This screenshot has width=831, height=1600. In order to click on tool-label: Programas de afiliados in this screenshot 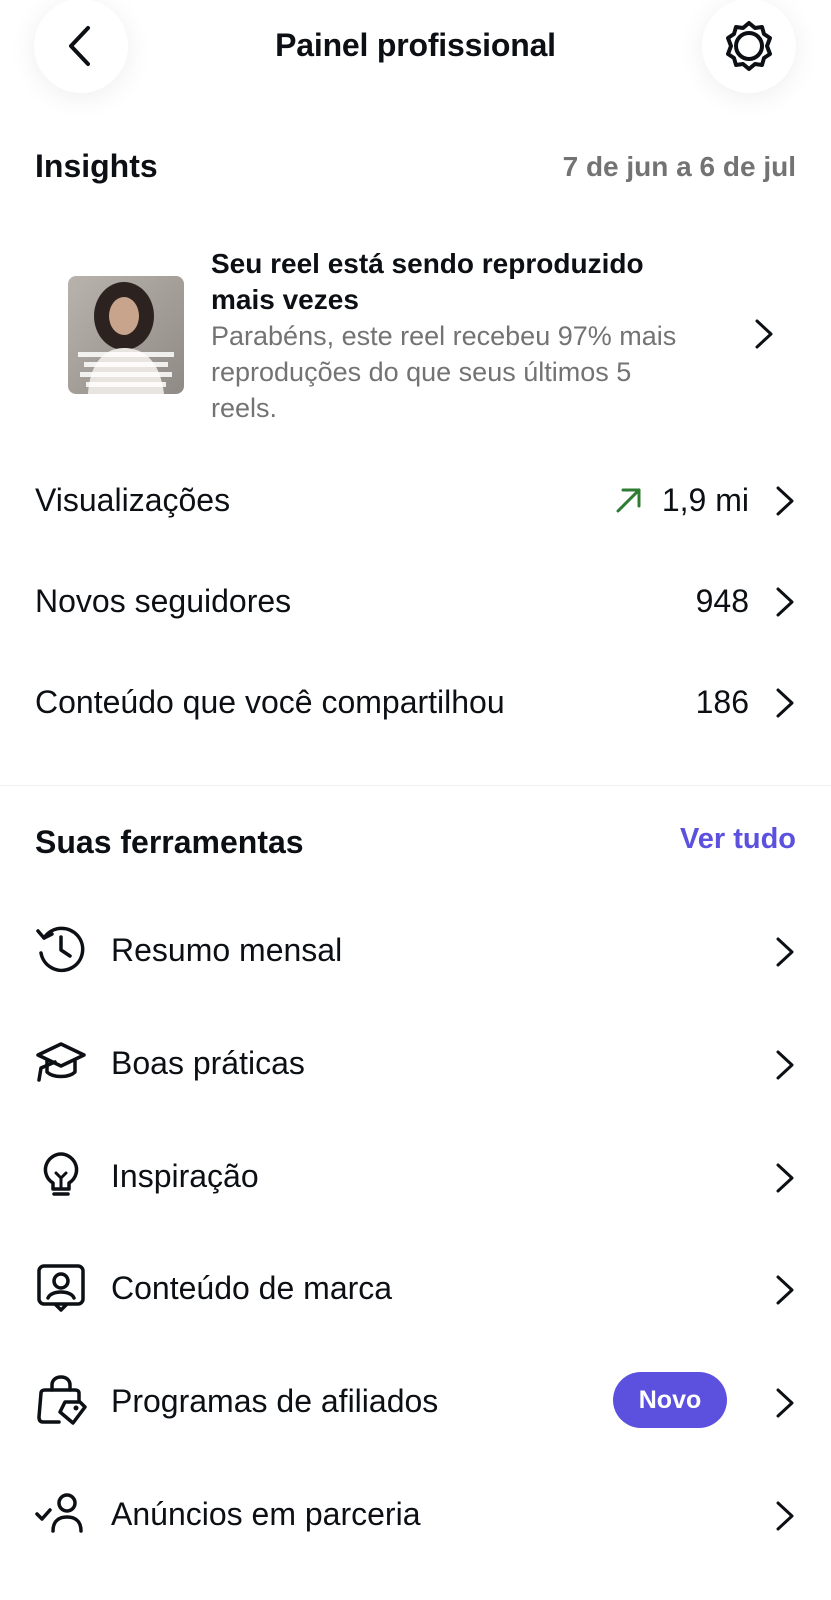, I will do `click(275, 1401)`.